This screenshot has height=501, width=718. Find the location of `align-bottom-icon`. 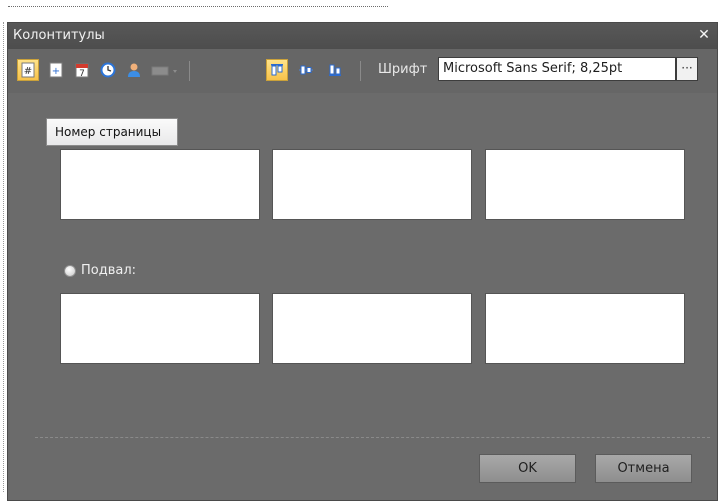

align-bottom-icon is located at coordinates (335, 70).